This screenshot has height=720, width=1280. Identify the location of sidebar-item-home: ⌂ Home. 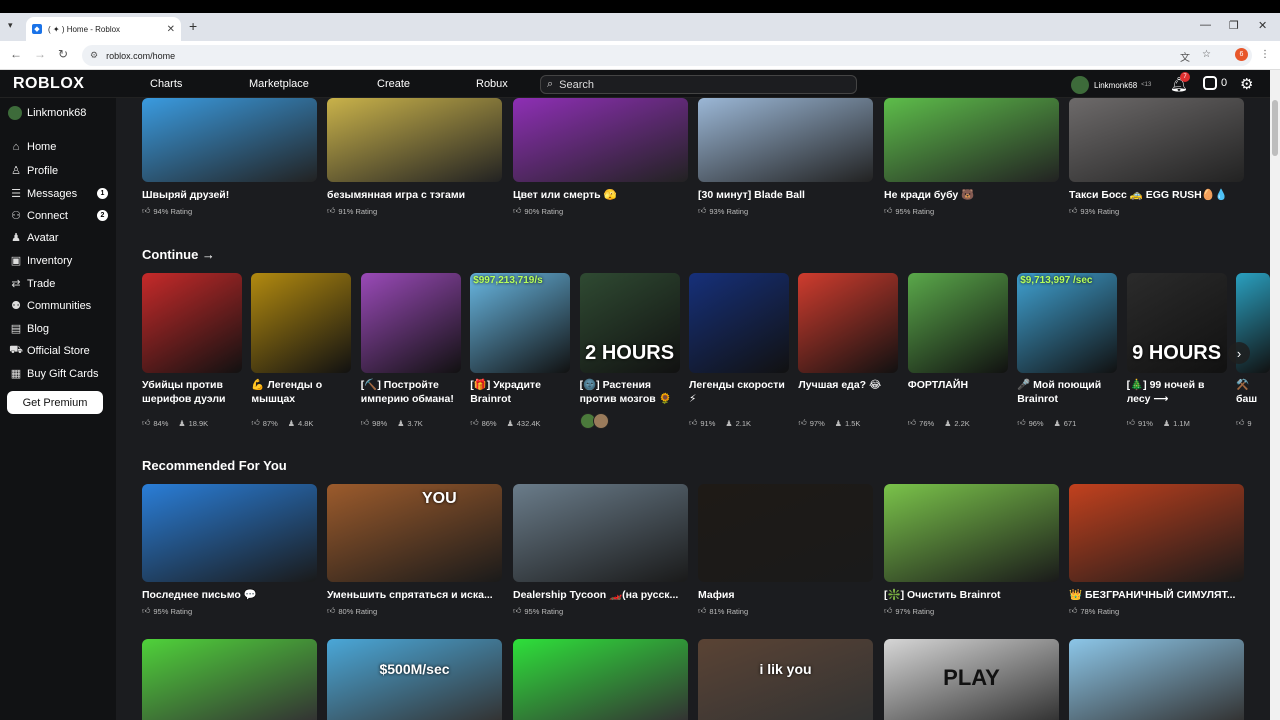
(58, 147).